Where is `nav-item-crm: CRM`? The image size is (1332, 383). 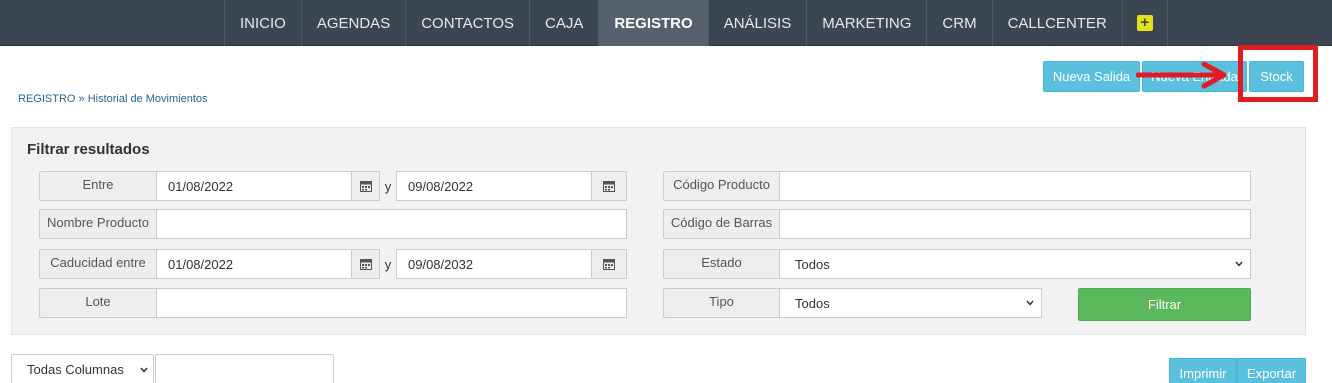 nav-item-crm: CRM is located at coordinates (958, 23).